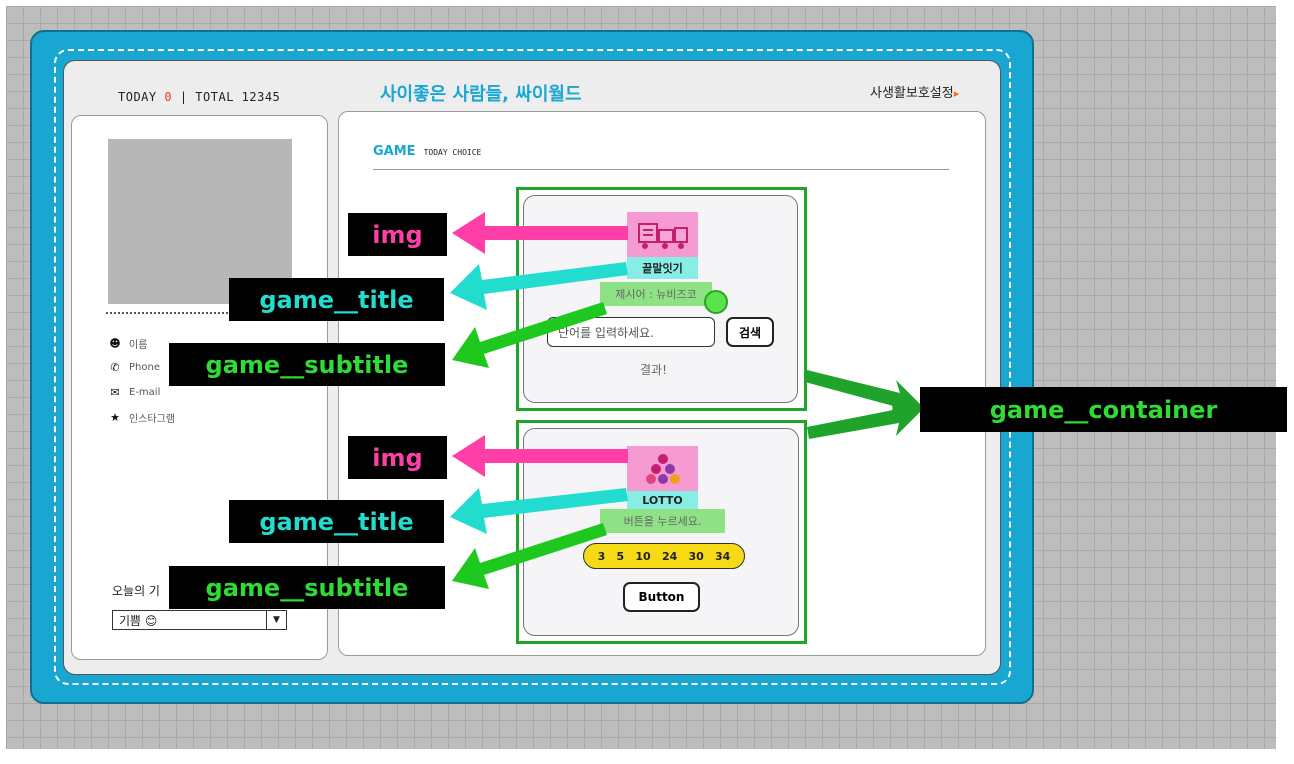  I want to click on game-section-subtitle: TODAY CHOICE, so click(452, 152).